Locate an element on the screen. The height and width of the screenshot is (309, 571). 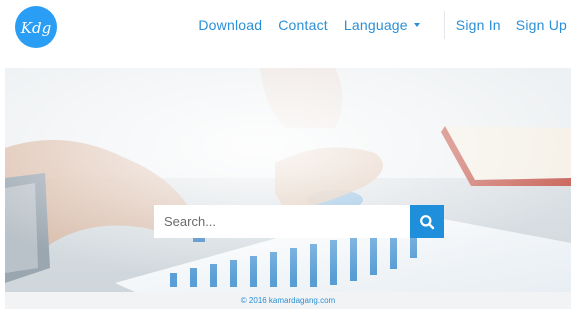
search-bar is located at coordinates (299, 221).